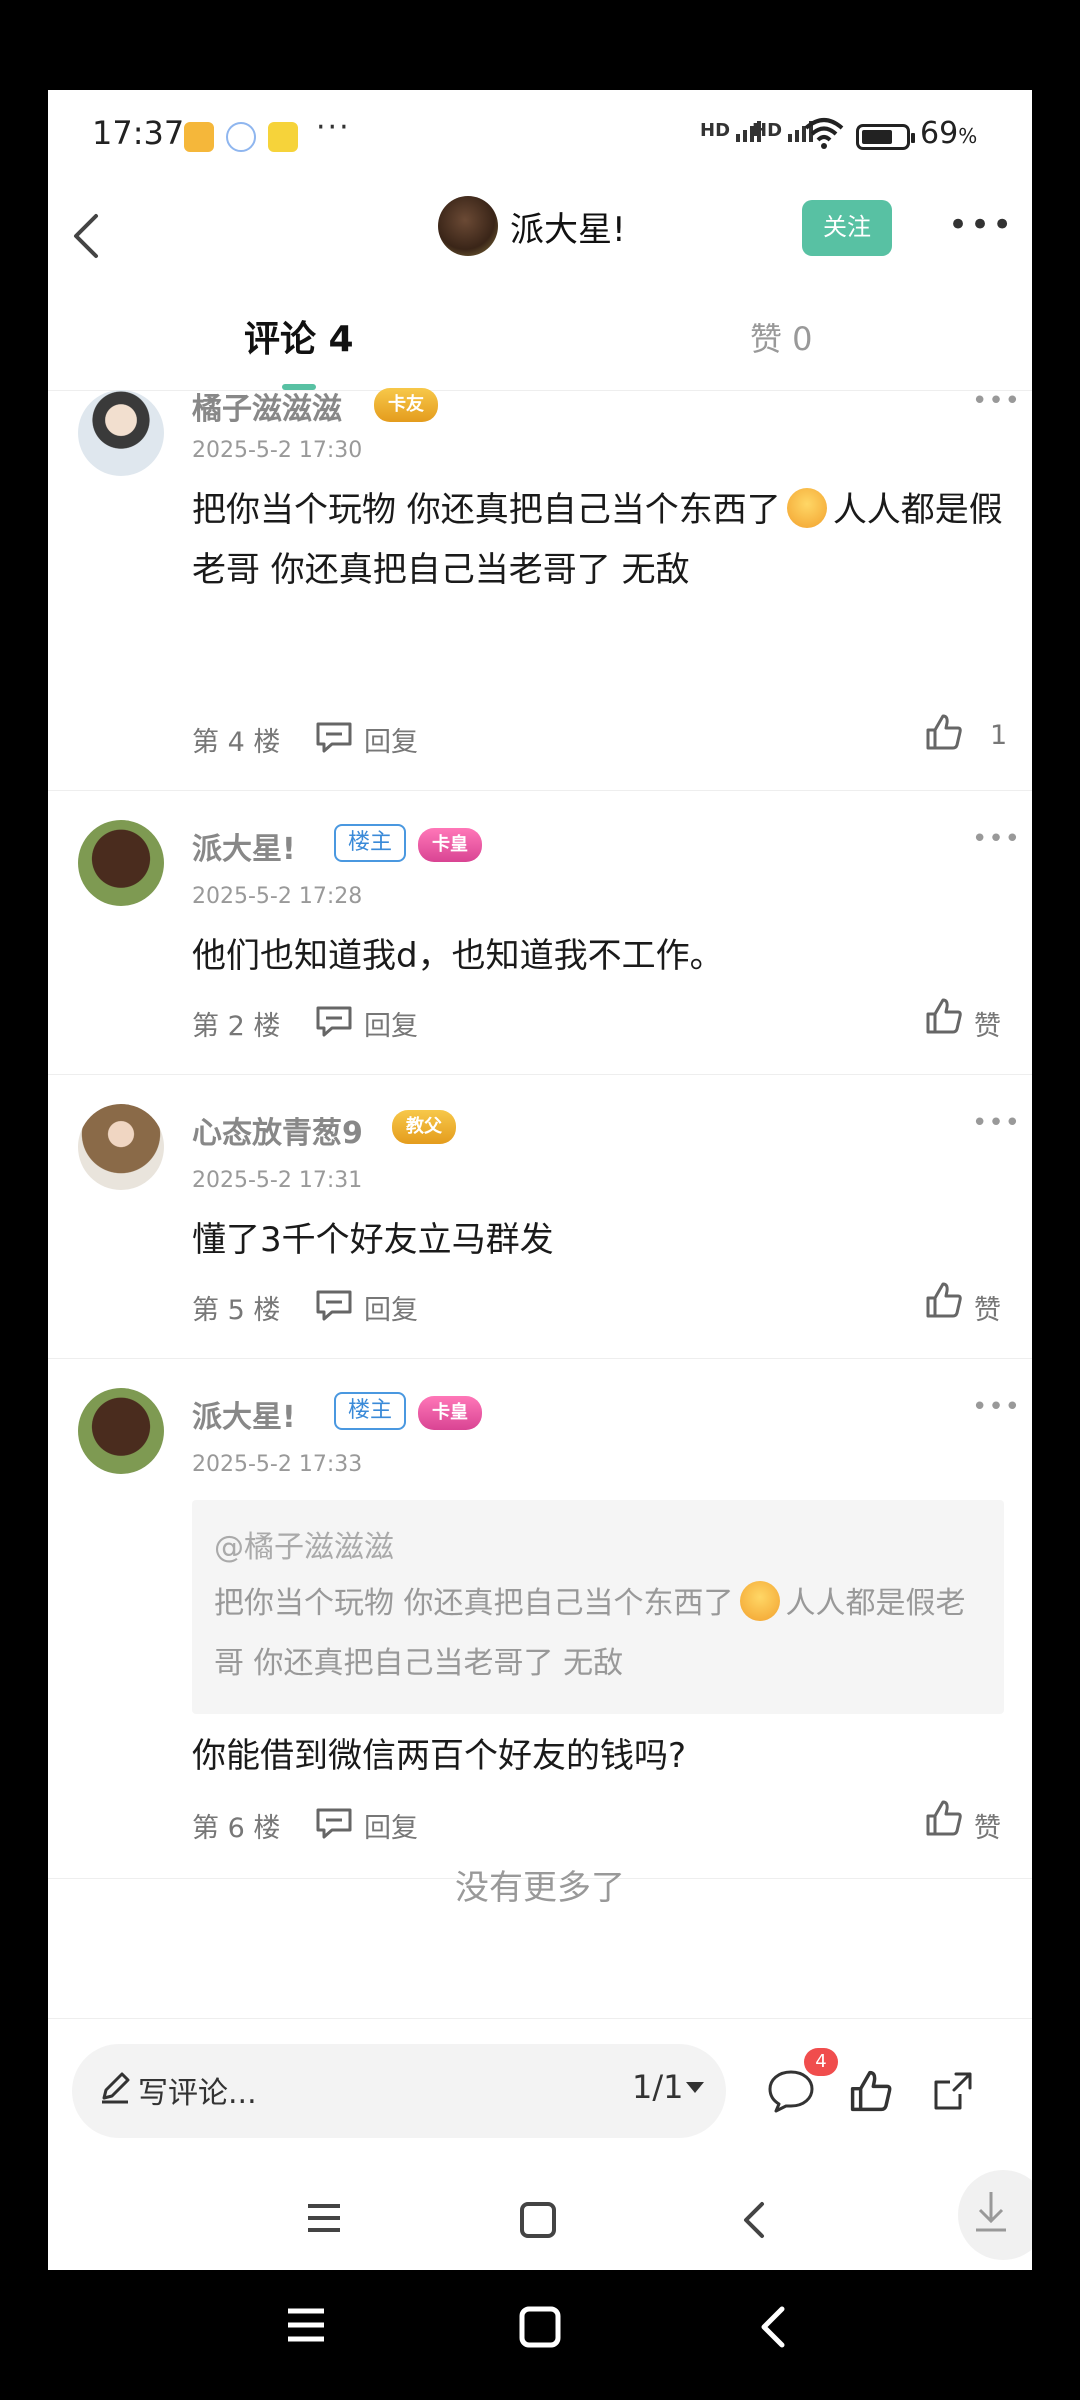  Describe the element at coordinates (306, 2325) in the screenshot. I see `system-menu-icon` at that location.